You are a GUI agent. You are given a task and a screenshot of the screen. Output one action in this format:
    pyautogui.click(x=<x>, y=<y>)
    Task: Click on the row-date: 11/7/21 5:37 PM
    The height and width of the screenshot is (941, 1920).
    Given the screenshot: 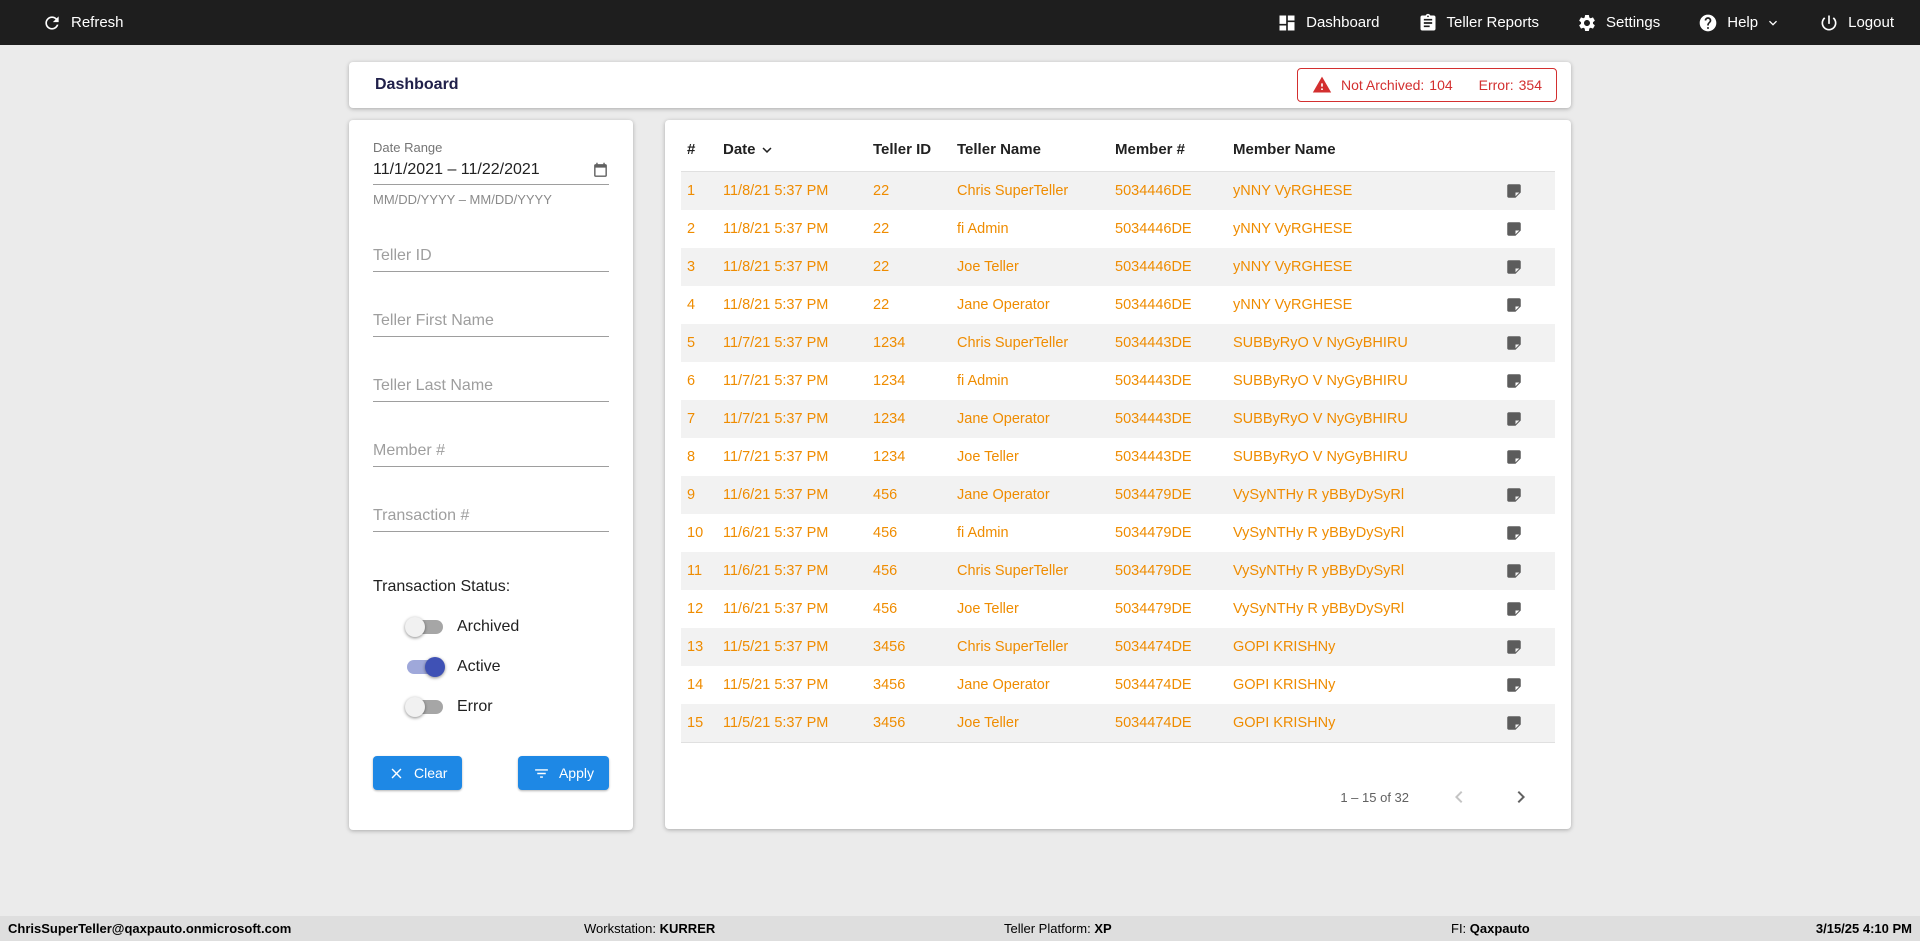 What is the action you would take?
    pyautogui.click(x=776, y=457)
    